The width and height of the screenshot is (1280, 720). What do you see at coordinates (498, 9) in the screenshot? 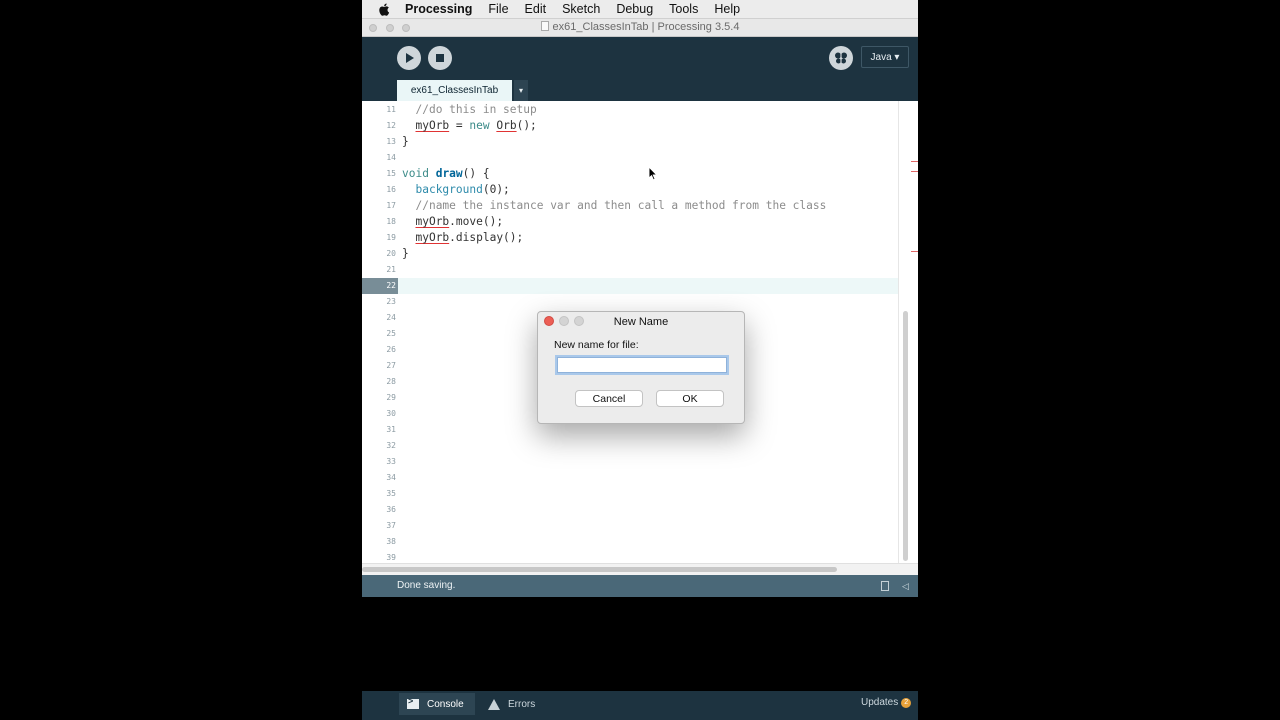
I see `menu-file: File` at bounding box center [498, 9].